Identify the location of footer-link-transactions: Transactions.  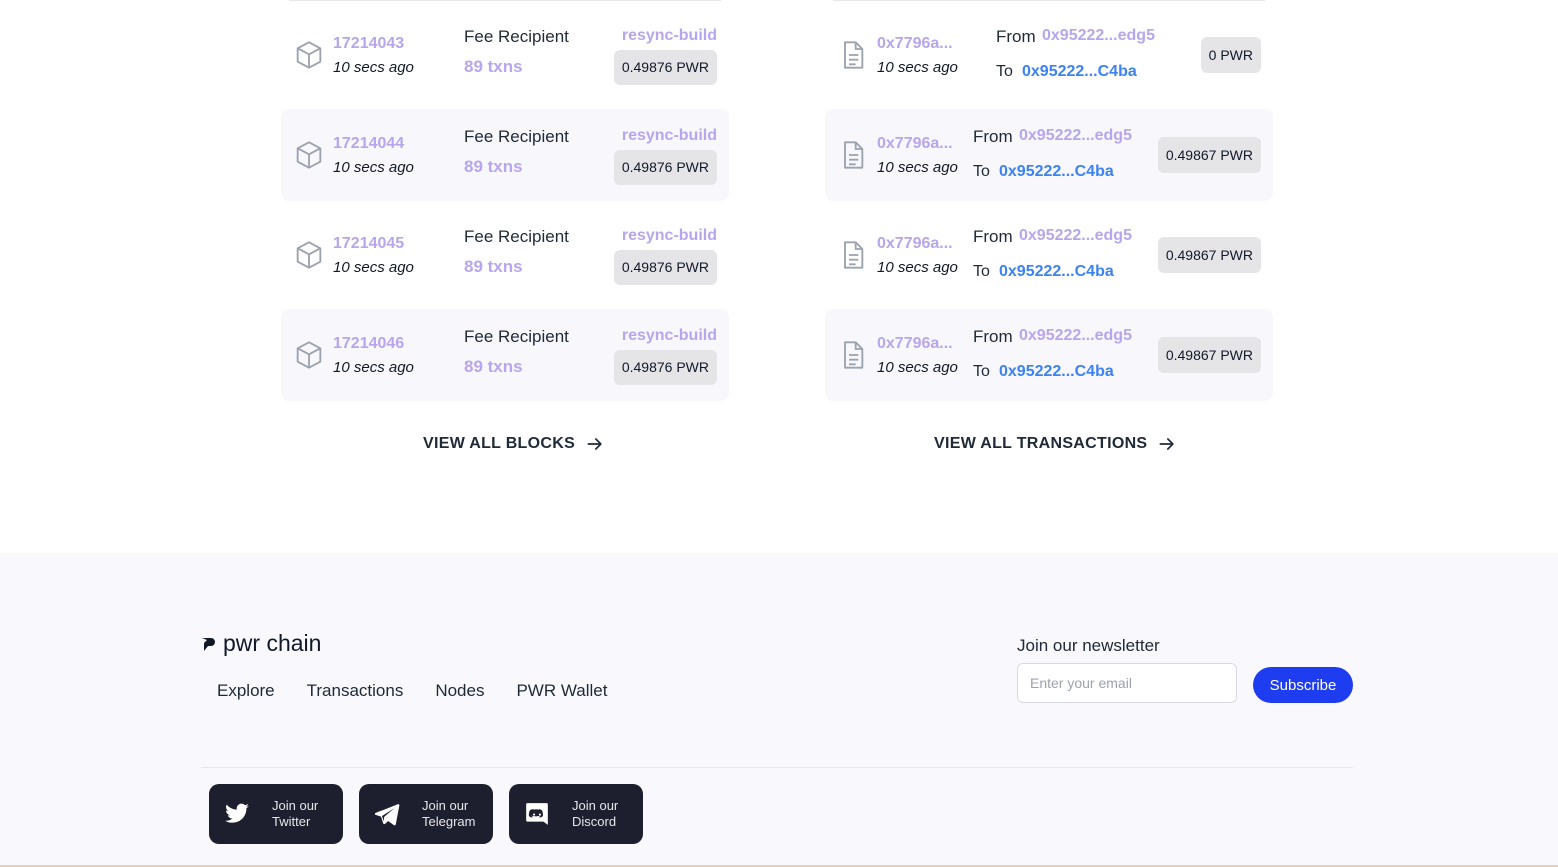
(355, 691).